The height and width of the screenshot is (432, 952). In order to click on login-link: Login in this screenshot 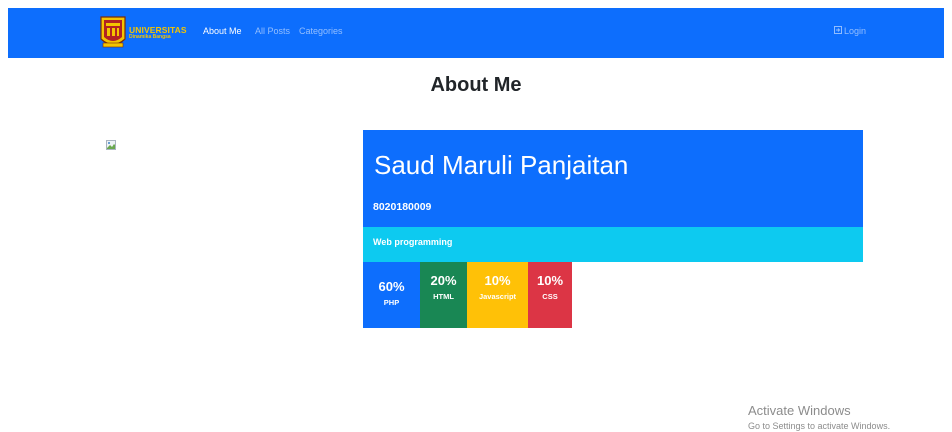, I will do `click(849, 31)`.